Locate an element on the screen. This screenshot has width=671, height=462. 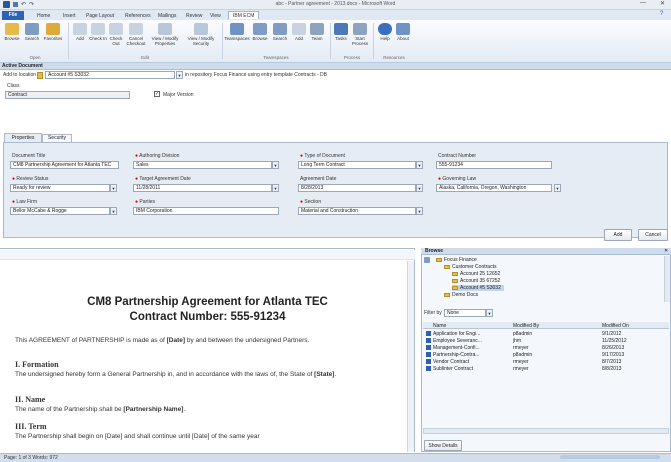
check-in-button: Check In is located at coordinates (98, 32).